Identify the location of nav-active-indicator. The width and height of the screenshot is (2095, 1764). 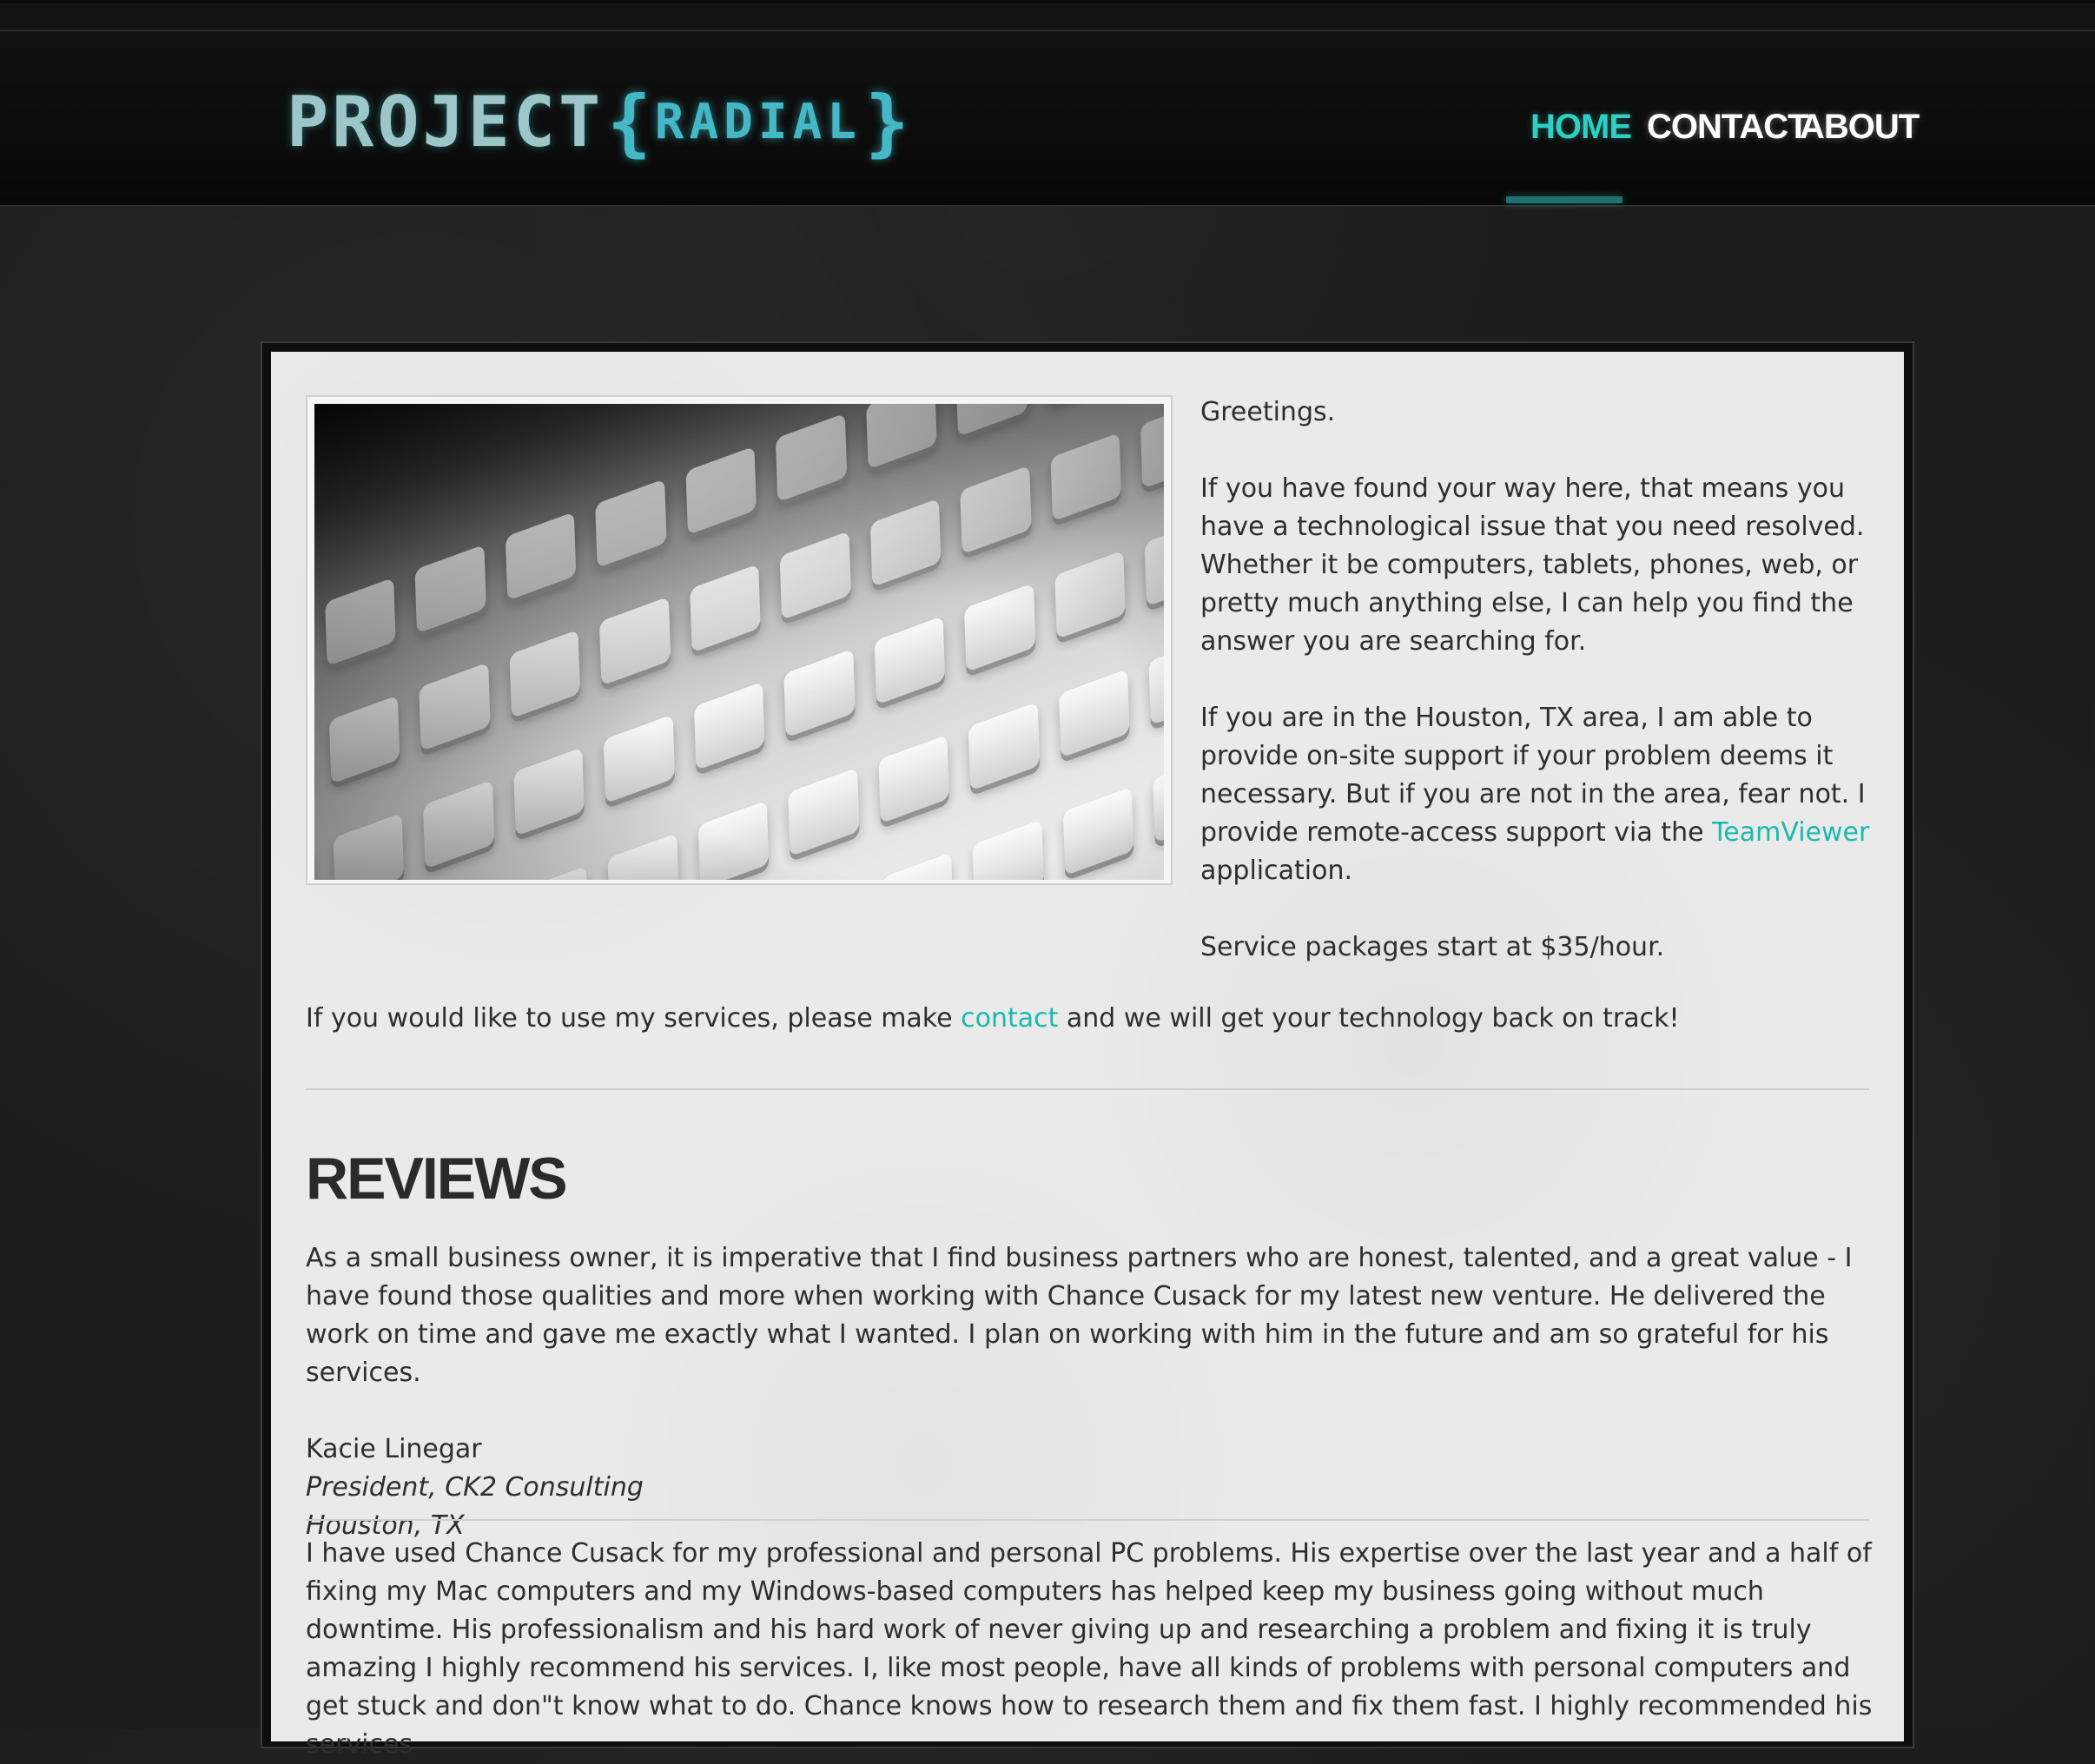
(1564, 200).